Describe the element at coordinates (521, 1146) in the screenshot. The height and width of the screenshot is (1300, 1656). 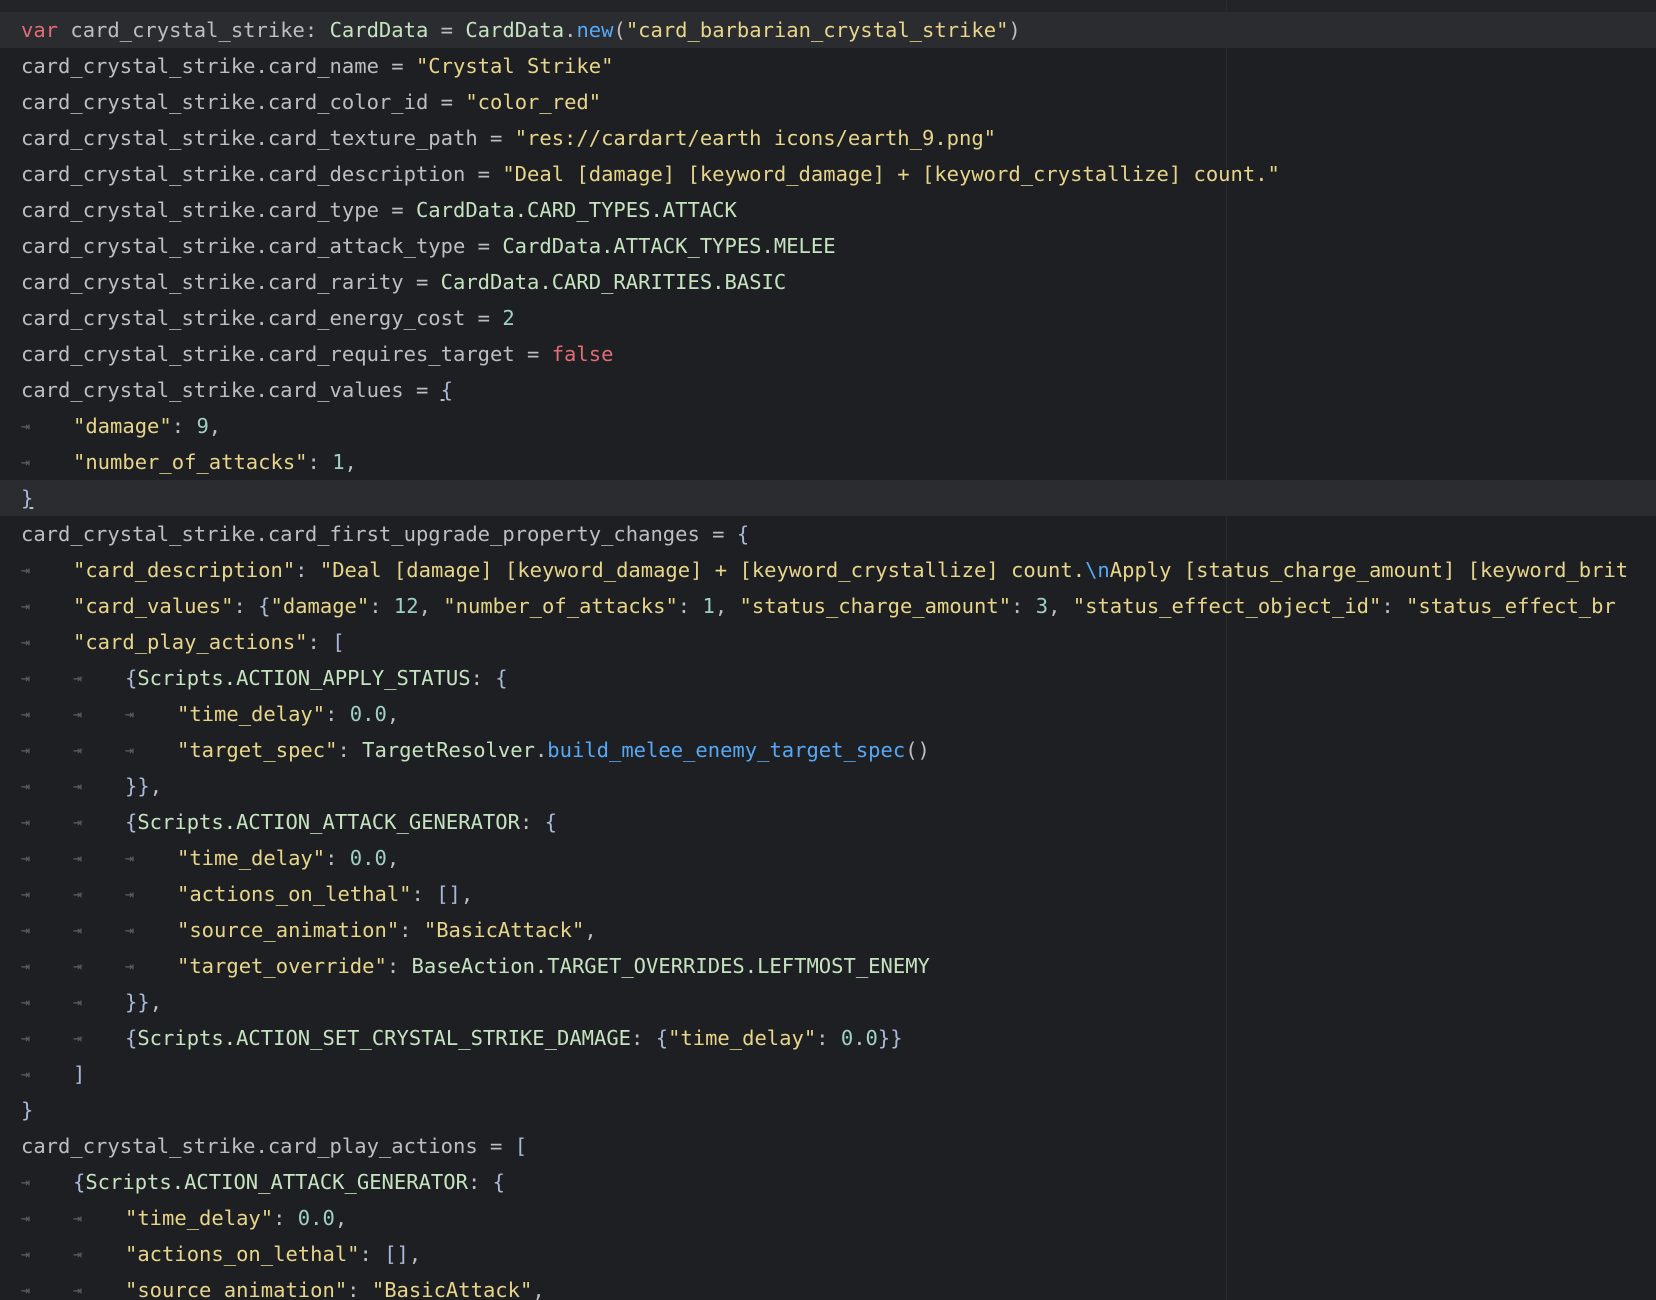
I see `code-token: [` at that location.